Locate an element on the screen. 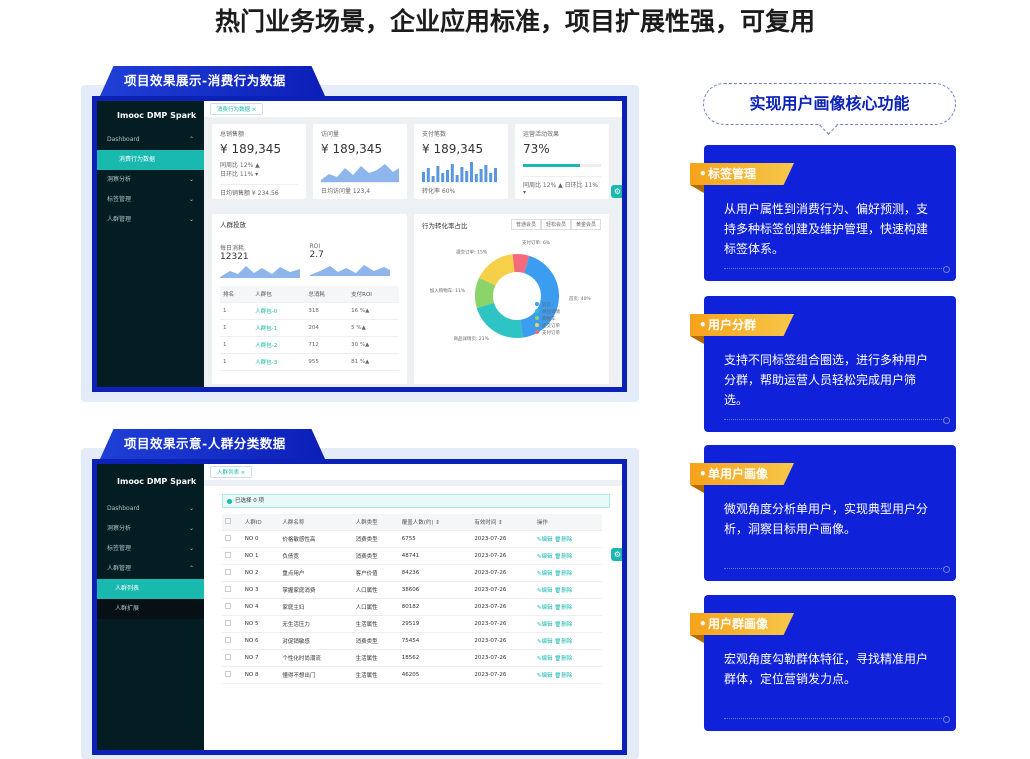 This screenshot has width=1030, height=759. features-heading: 实现用户画像核心功能 is located at coordinates (829, 104).